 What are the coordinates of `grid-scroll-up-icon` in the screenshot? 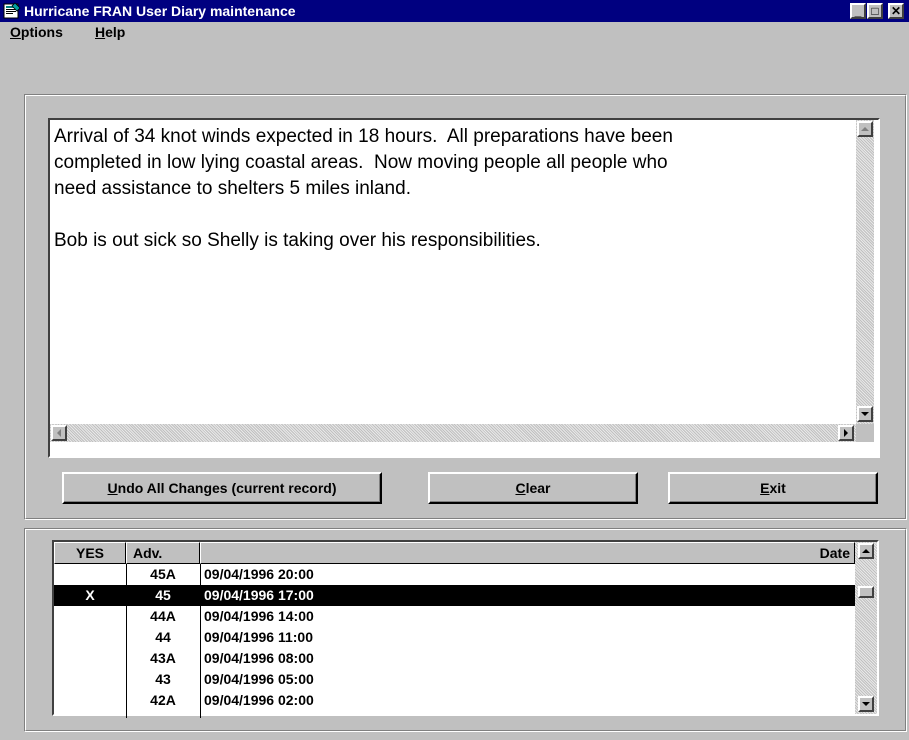 It's located at (866, 551).